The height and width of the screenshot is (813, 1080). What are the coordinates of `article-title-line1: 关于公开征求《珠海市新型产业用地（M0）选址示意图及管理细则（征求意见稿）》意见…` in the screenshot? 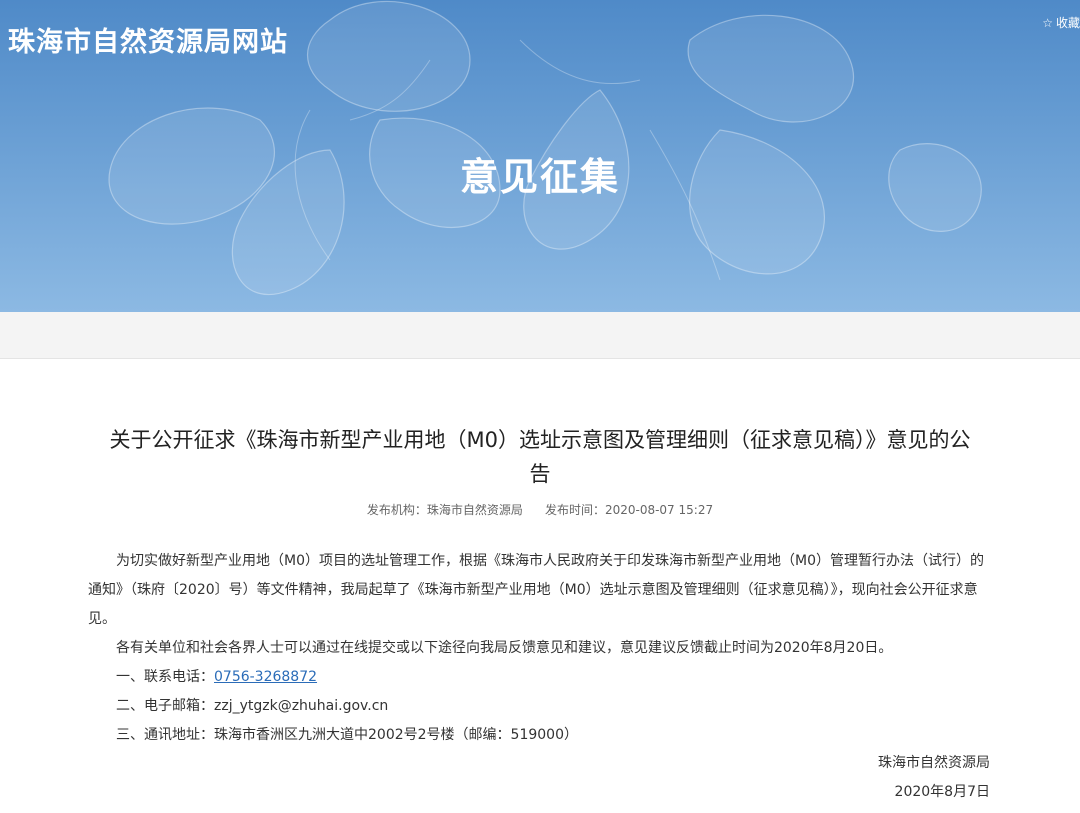 It's located at (540, 440).